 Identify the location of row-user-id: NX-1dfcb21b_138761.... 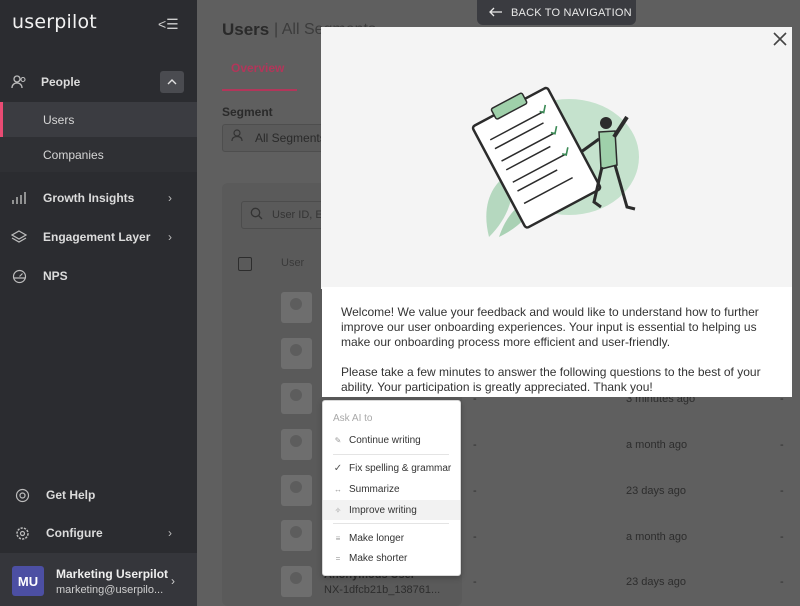
(382, 590).